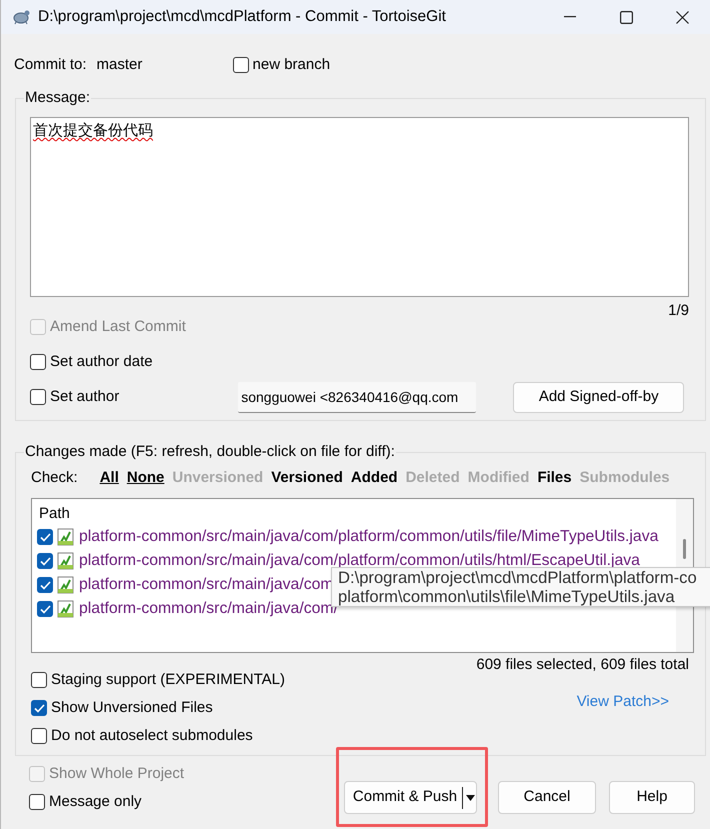 This screenshot has height=829, width=710. What do you see at coordinates (678, 310) in the screenshot?
I see `character-counter: 1/9` at bounding box center [678, 310].